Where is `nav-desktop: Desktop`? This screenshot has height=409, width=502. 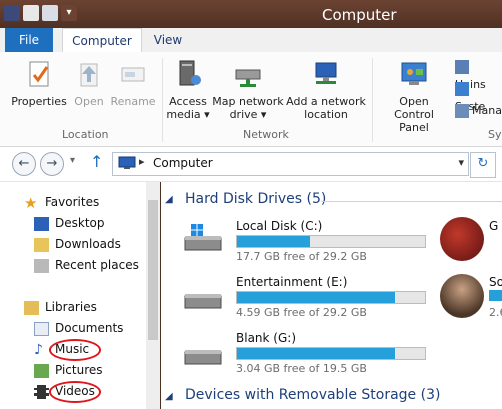
nav-desktop: Desktop is located at coordinates (69, 223).